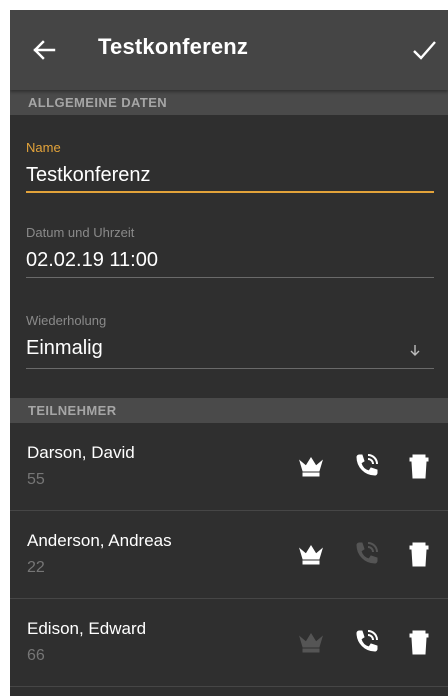 The width and height of the screenshot is (448, 696). Describe the element at coordinates (81, 452) in the screenshot. I see `participant-name: Darson, David` at that location.